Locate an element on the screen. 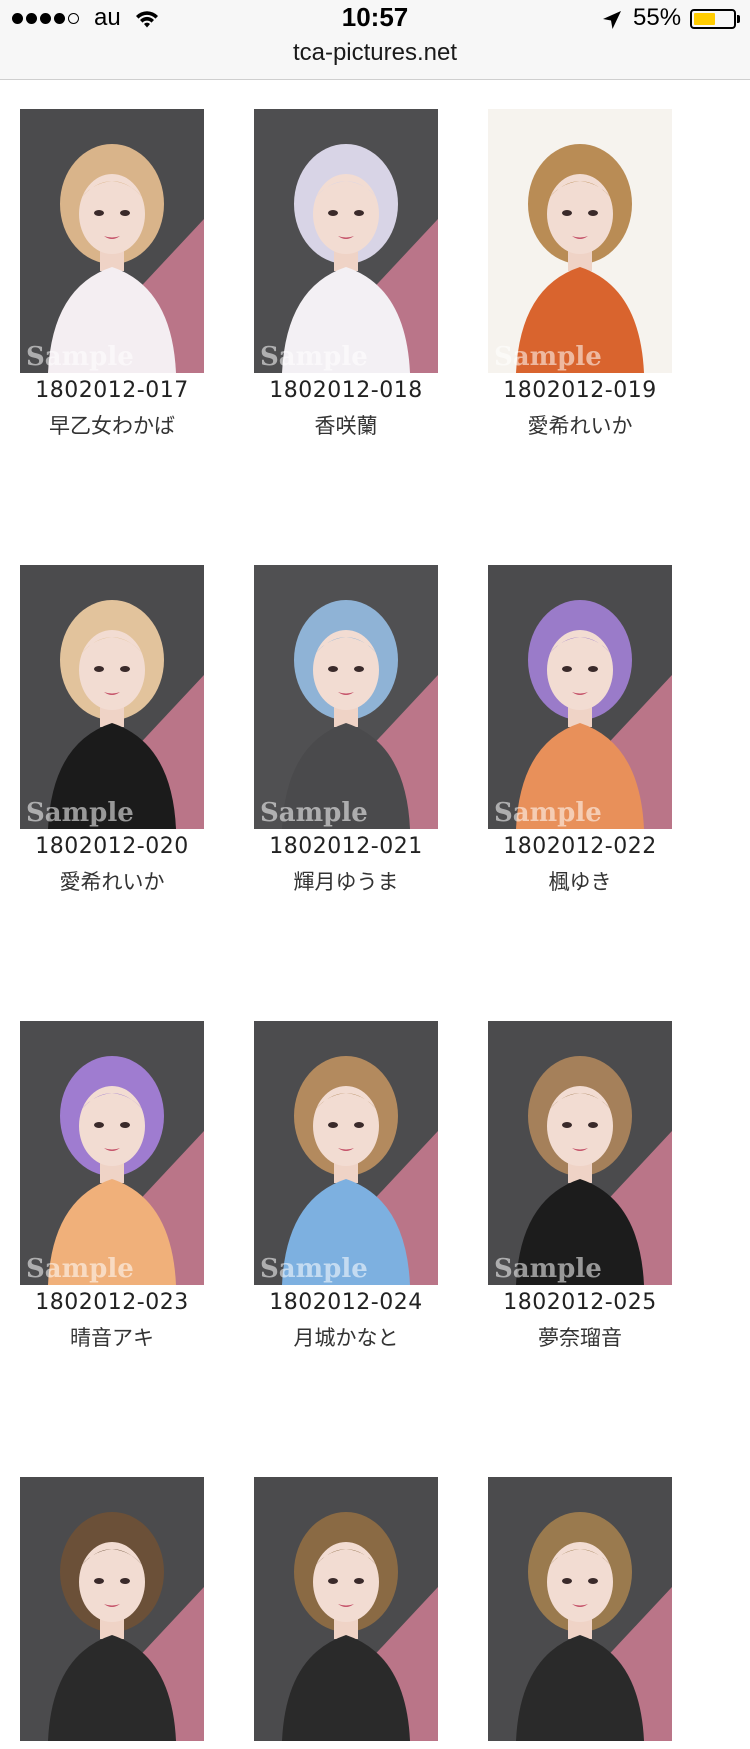 Image resolution: width=750 pixels, height=1749 pixels. photo-card: Sample 1802012-022 楓ゆき is located at coordinates (580, 730).